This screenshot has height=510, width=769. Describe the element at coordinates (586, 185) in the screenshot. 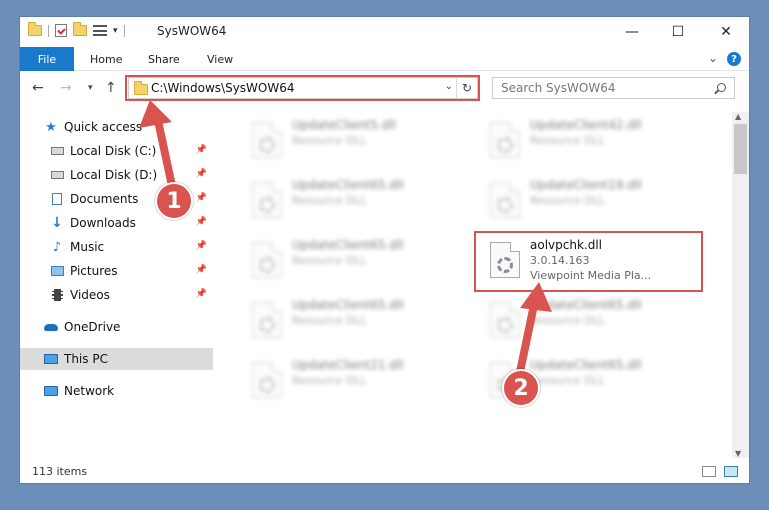

I see `file-name: UpdateClient19.dll` at that location.